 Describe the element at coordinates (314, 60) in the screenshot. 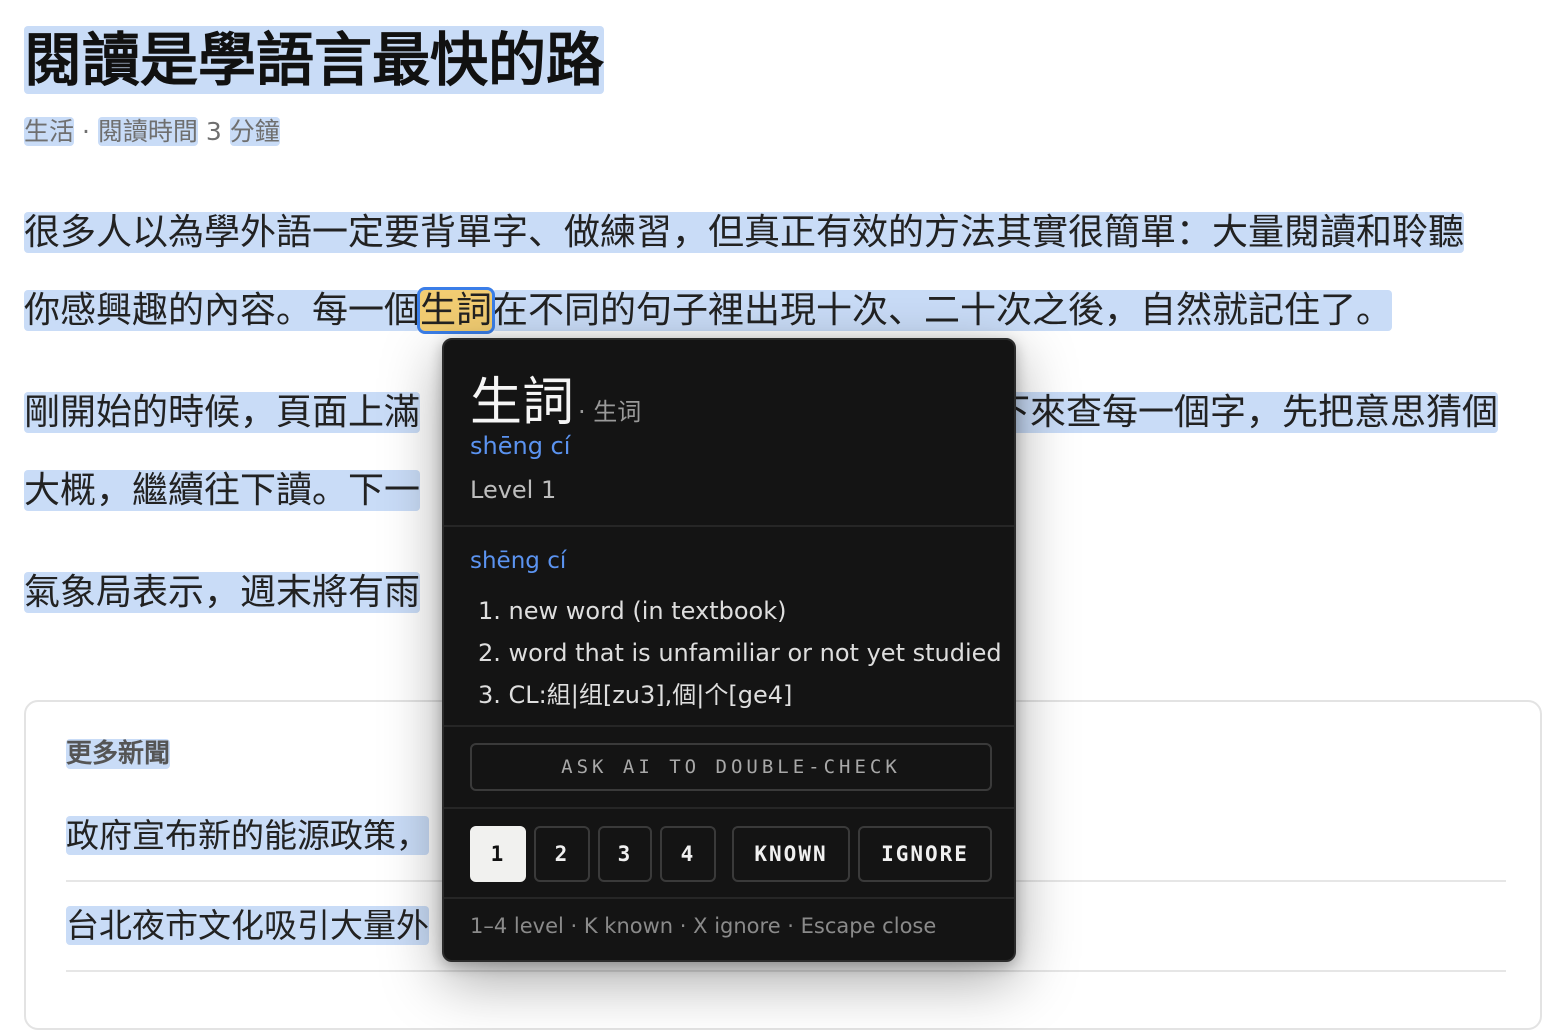

I see `article-title: 閱讀是學語言最快的路` at that location.